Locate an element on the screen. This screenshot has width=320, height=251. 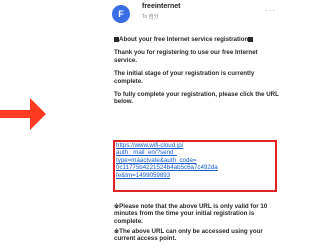
right-arrow-icon is located at coordinates (23, 114).